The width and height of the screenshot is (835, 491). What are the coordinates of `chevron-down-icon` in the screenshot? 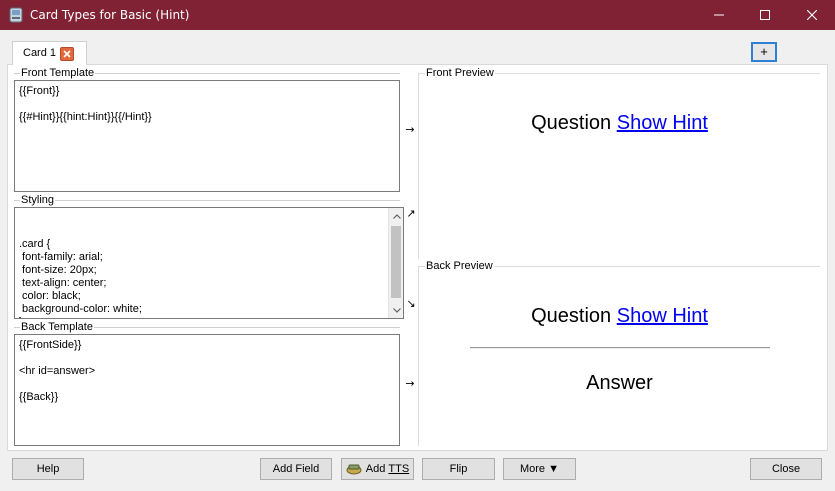 It's located at (396, 310).